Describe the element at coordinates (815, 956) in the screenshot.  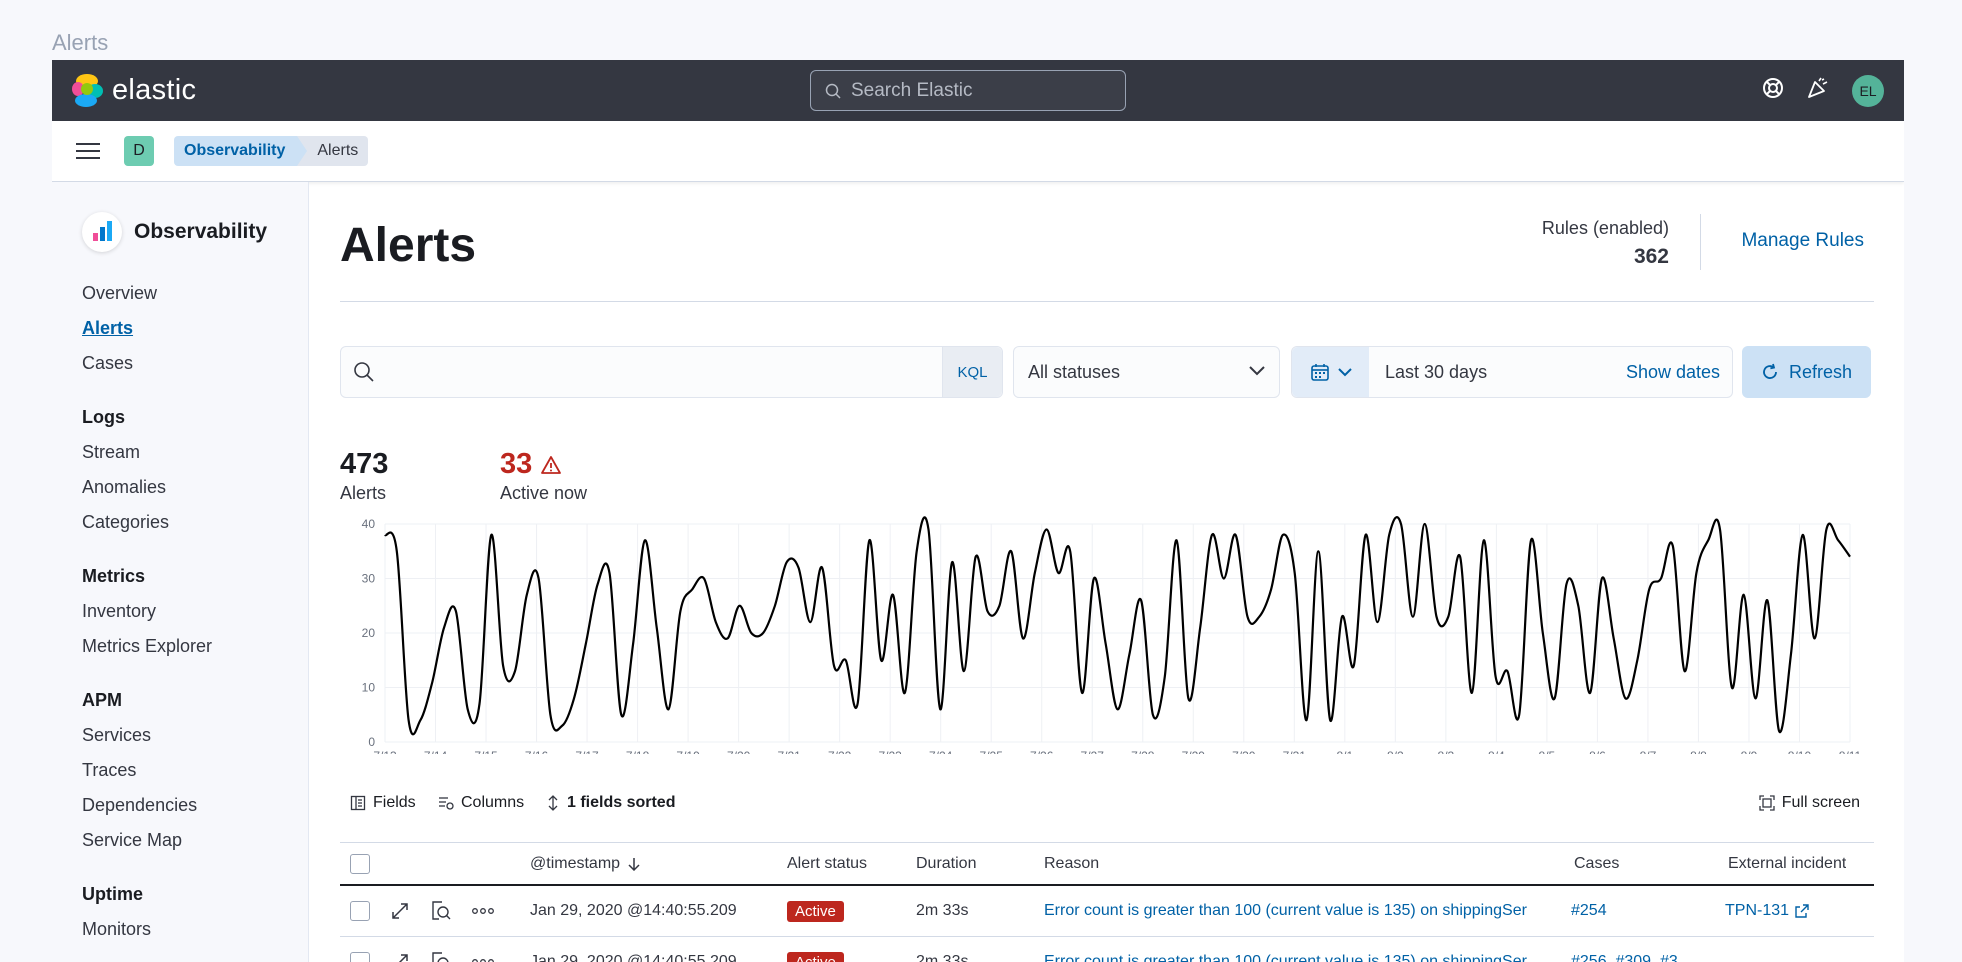
I see `status-badge: Active` at that location.